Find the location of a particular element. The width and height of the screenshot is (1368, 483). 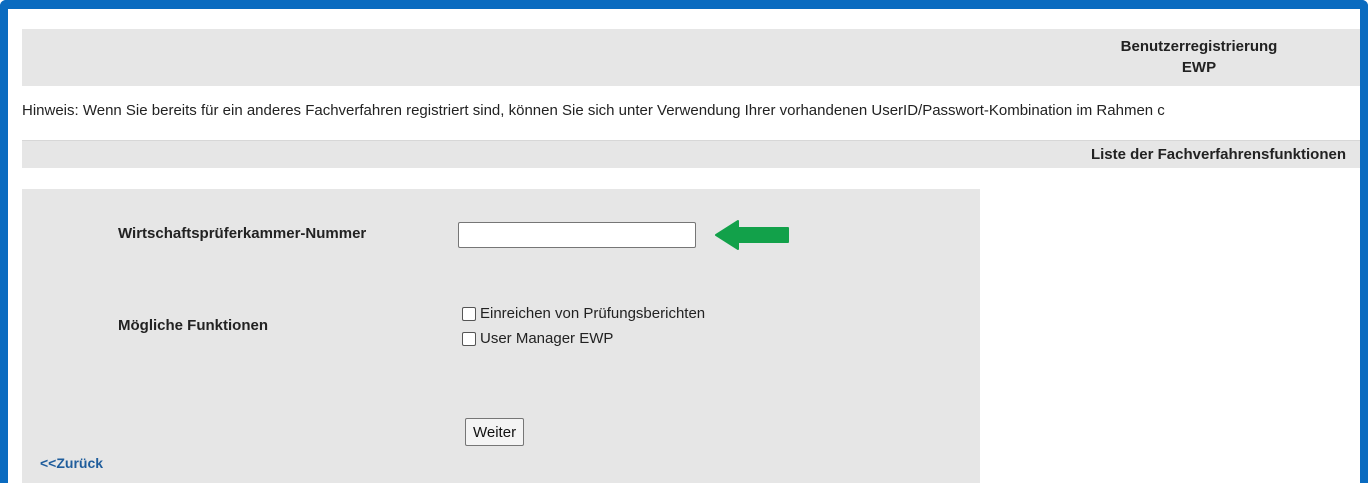

page-title-line1: Benutzerregistrierung is located at coordinates (1199, 46).